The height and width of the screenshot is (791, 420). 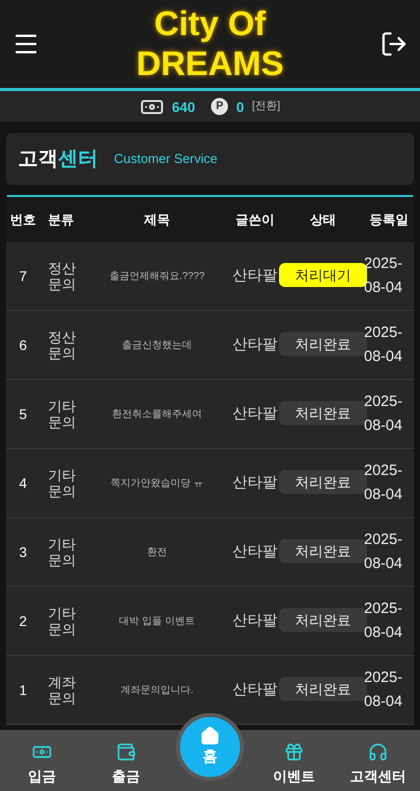 I want to click on row-number: 4, so click(x=23, y=483).